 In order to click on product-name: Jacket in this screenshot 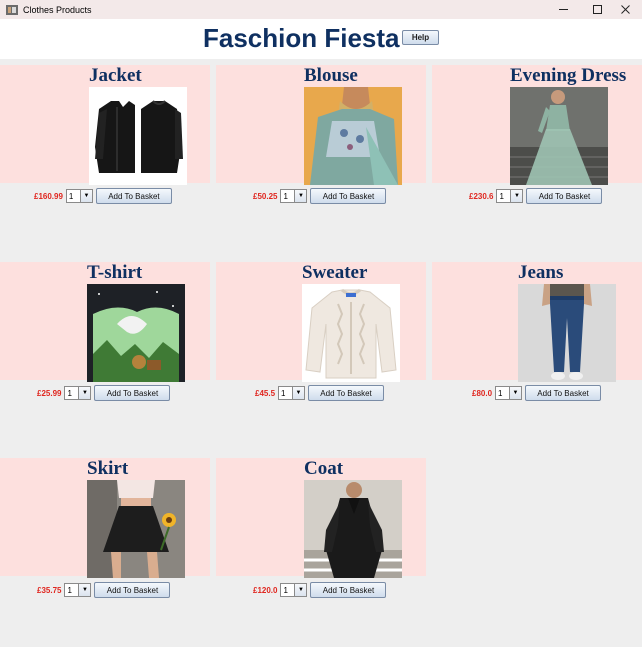, I will do `click(115, 75)`.